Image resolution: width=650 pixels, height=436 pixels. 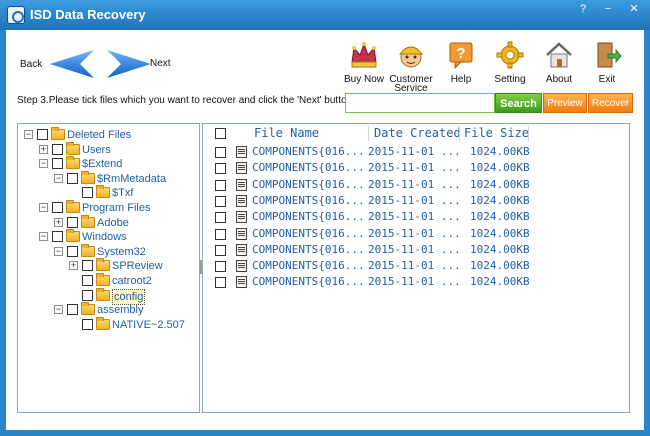 I want to click on help-label: Help, so click(x=461, y=79).